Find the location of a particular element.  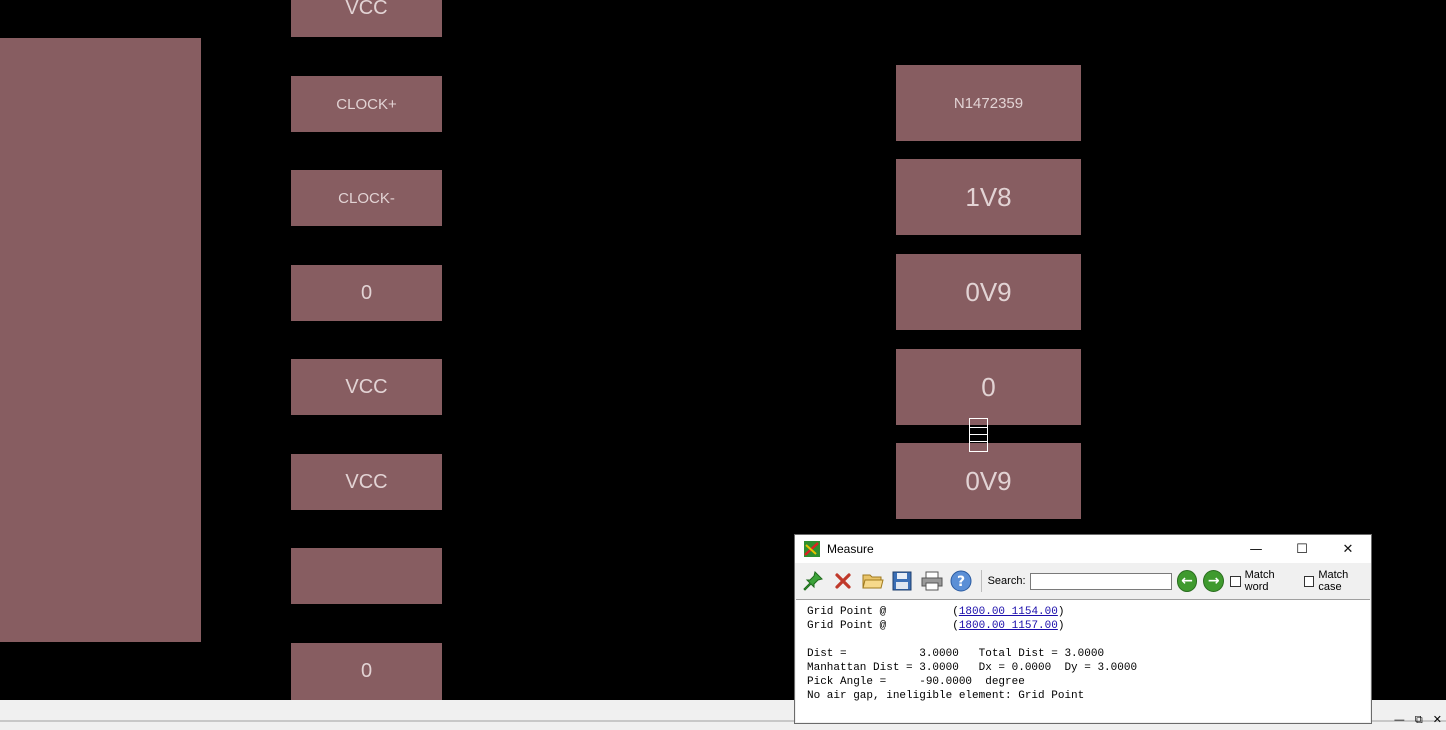

pad-label: CLOCK+ is located at coordinates (366, 104).